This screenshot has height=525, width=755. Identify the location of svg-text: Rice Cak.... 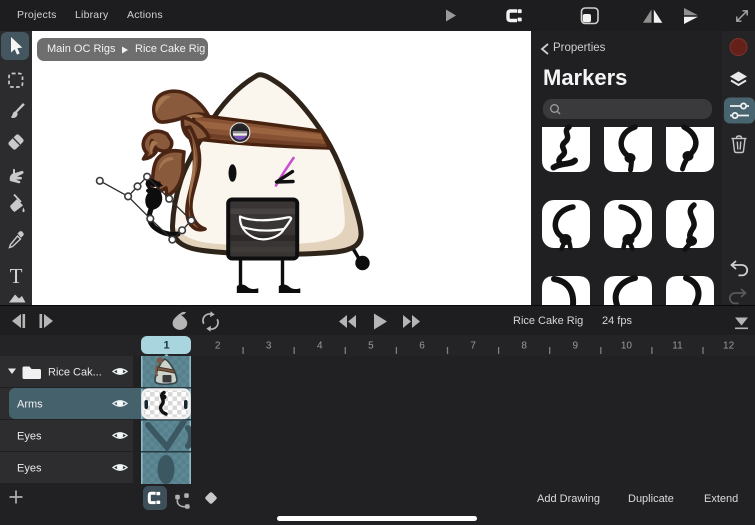
(75, 373).